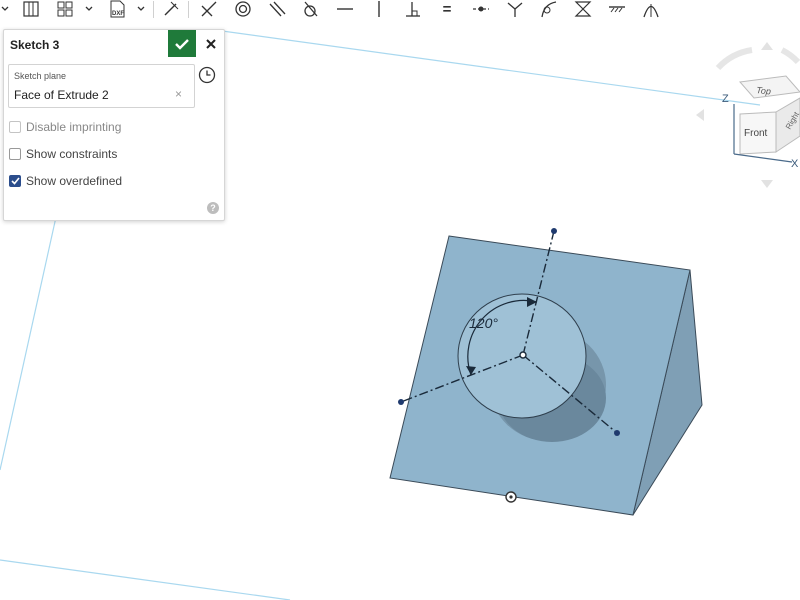 The image size is (800, 600). Describe the element at coordinates (483, 323) in the screenshot. I see `angle-dimension-label: 120°` at that location.